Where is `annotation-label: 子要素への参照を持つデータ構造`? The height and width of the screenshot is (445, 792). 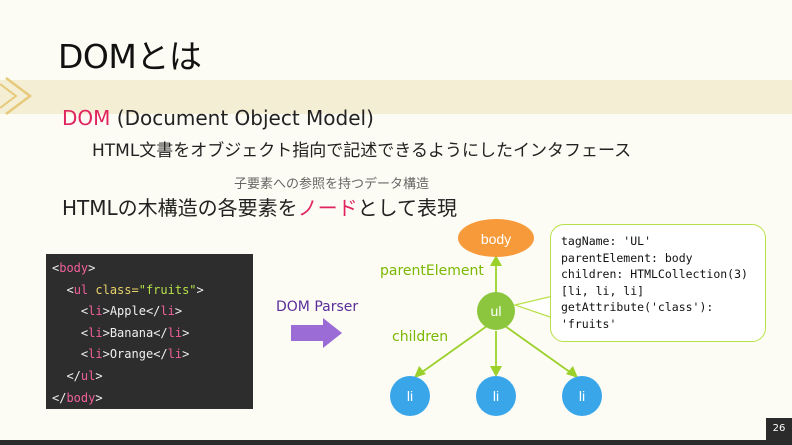
annotation-label: 子要素への参照を持つデータ構造 is located at coordinates (332, 184).